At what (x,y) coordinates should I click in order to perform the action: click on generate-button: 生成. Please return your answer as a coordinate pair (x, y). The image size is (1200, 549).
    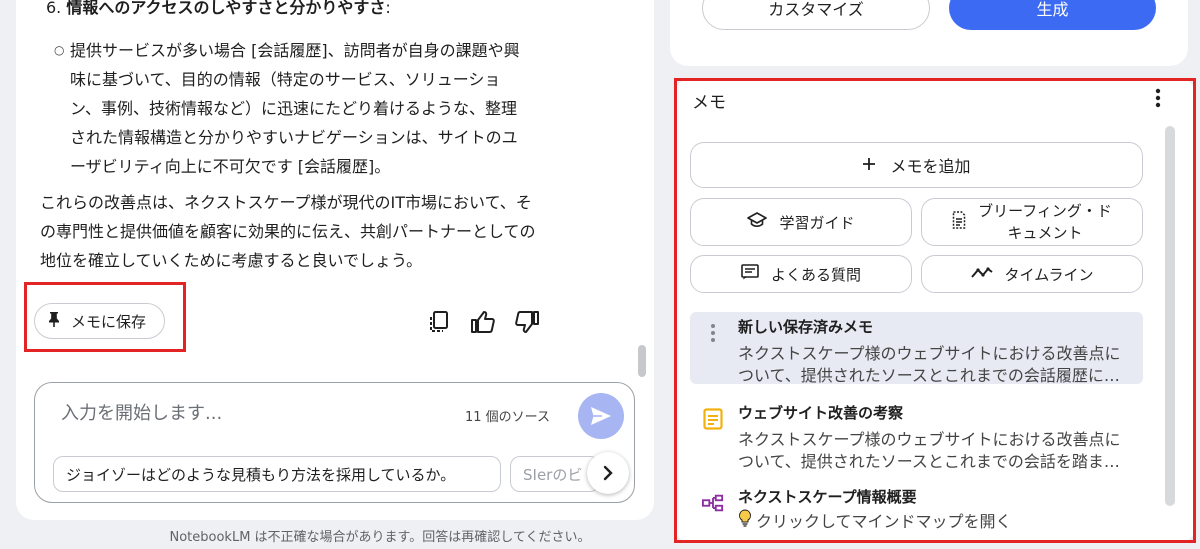
    Looking at the image, I should click on (1052, 15).